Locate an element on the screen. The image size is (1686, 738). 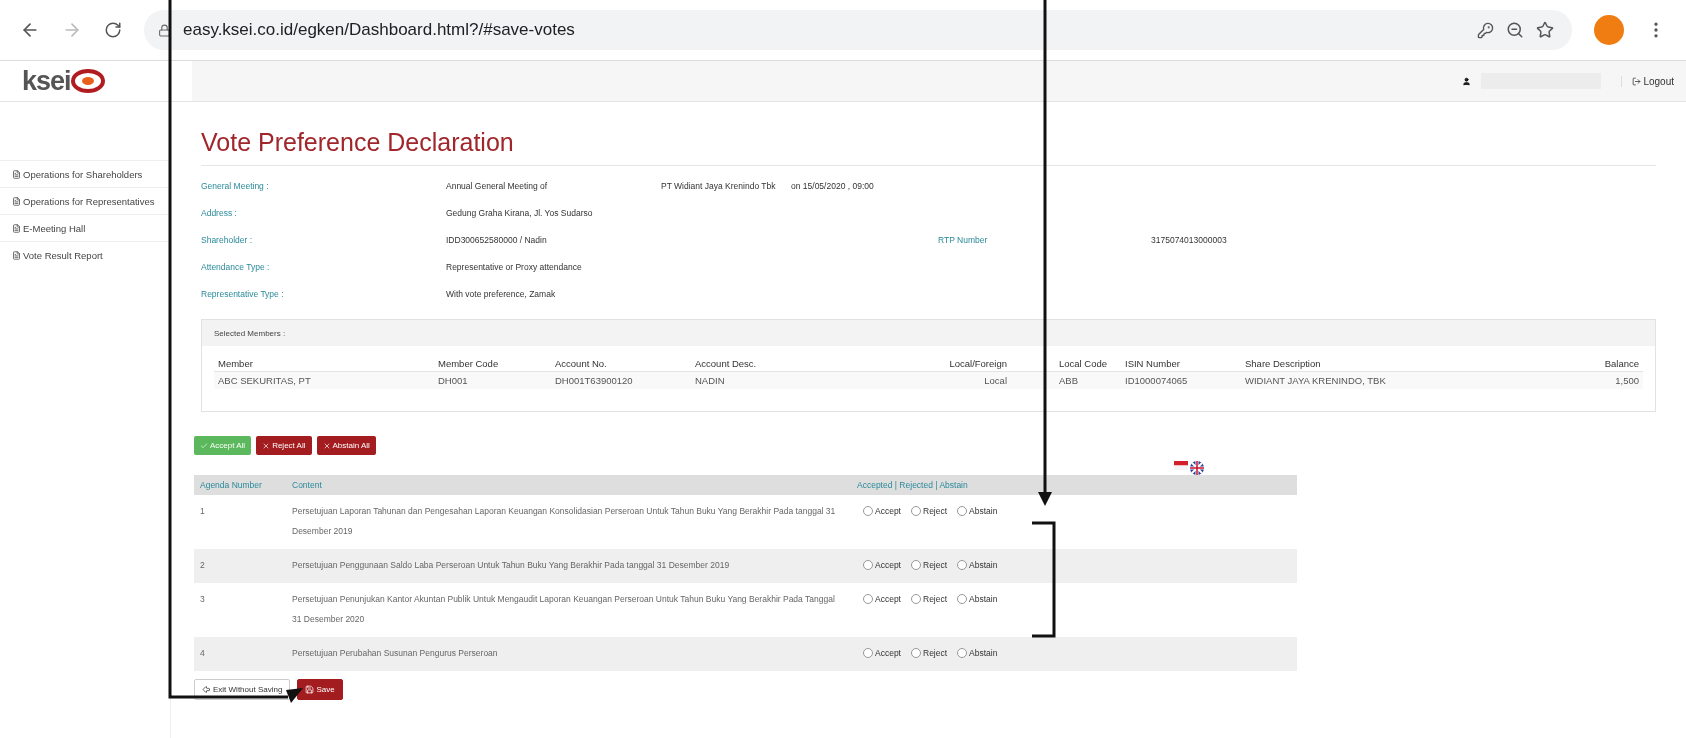
table-cell: WIDIANT JAYA KRENINDO, TBK is located at coordinates (1406, 380).